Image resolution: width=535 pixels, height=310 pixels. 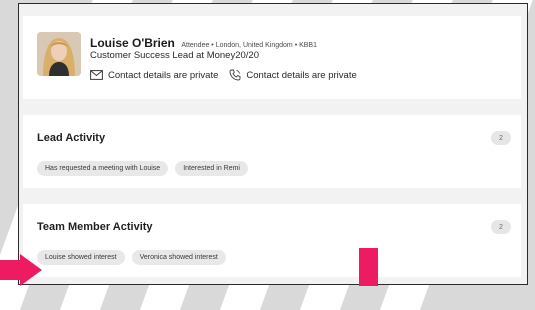 I want to click on phone-status: Contact details are private, so click(x=301, y=75).